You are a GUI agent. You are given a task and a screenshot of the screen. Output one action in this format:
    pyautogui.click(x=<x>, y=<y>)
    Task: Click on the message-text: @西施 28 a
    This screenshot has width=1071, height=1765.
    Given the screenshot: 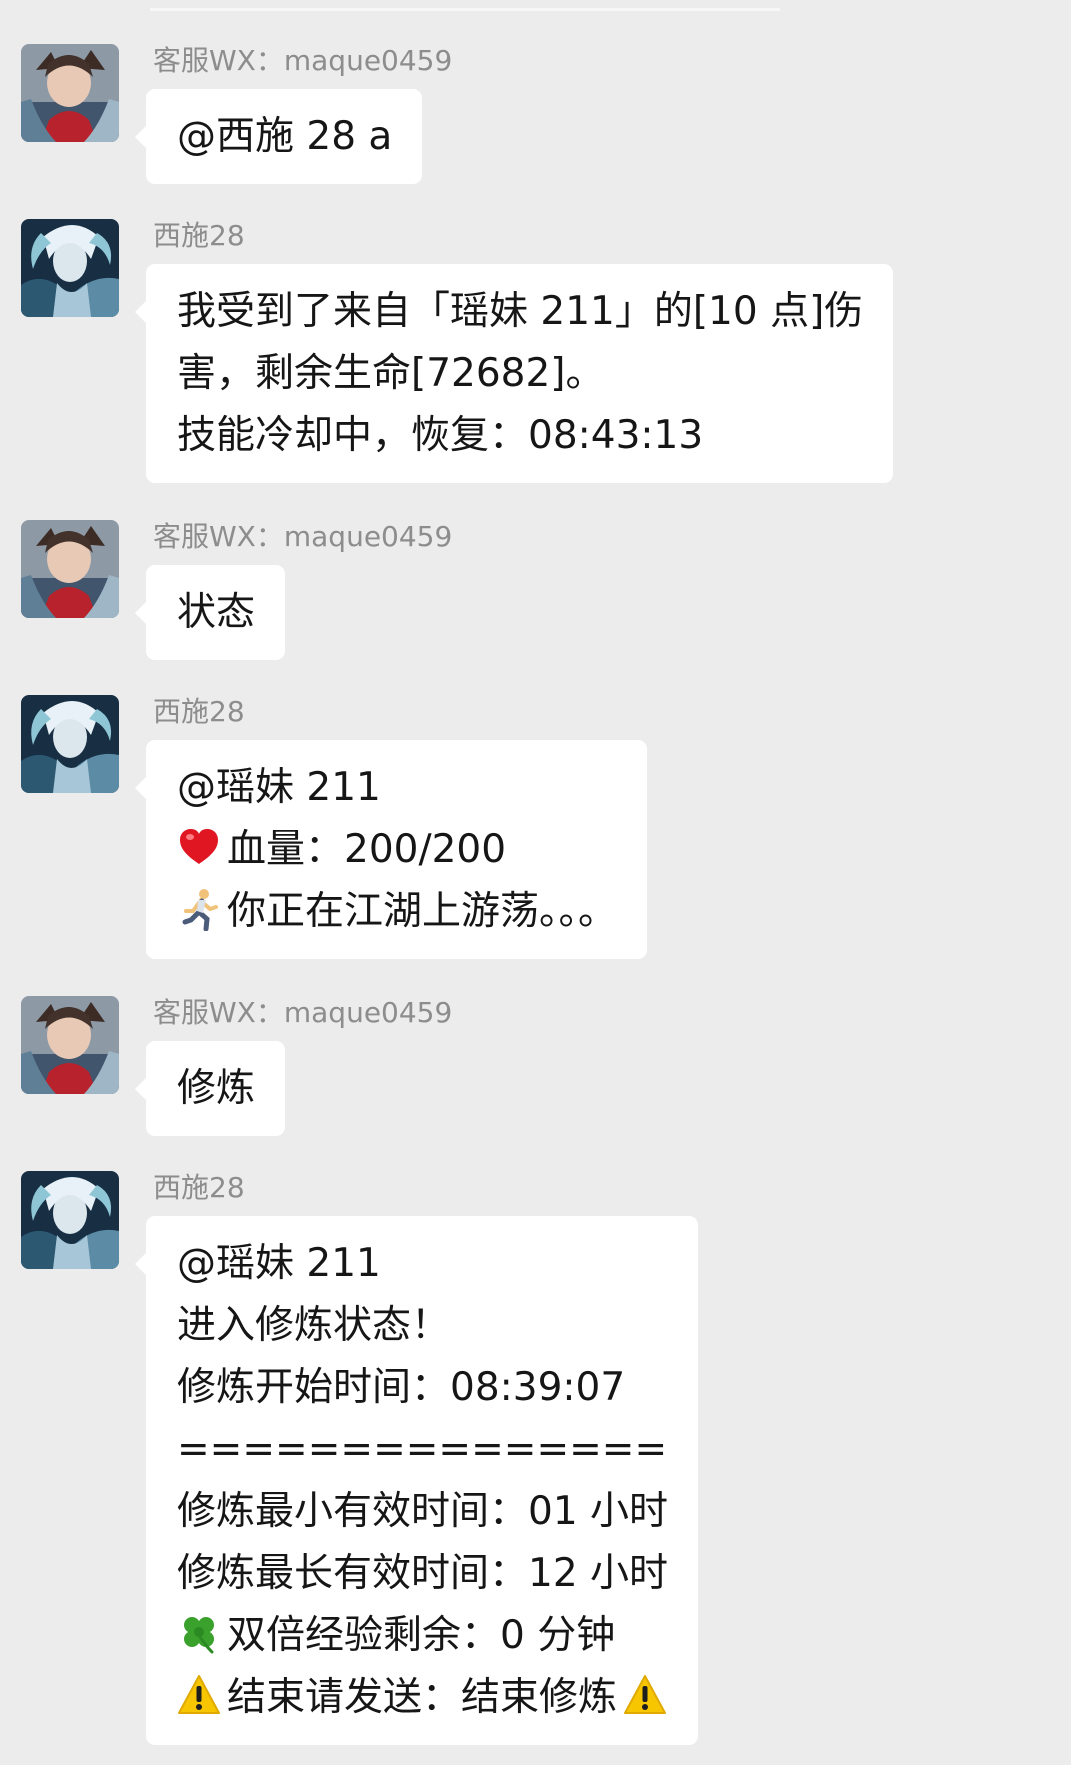 What is the action you would take?
    pyautogui.click(x=285, y=136)
    